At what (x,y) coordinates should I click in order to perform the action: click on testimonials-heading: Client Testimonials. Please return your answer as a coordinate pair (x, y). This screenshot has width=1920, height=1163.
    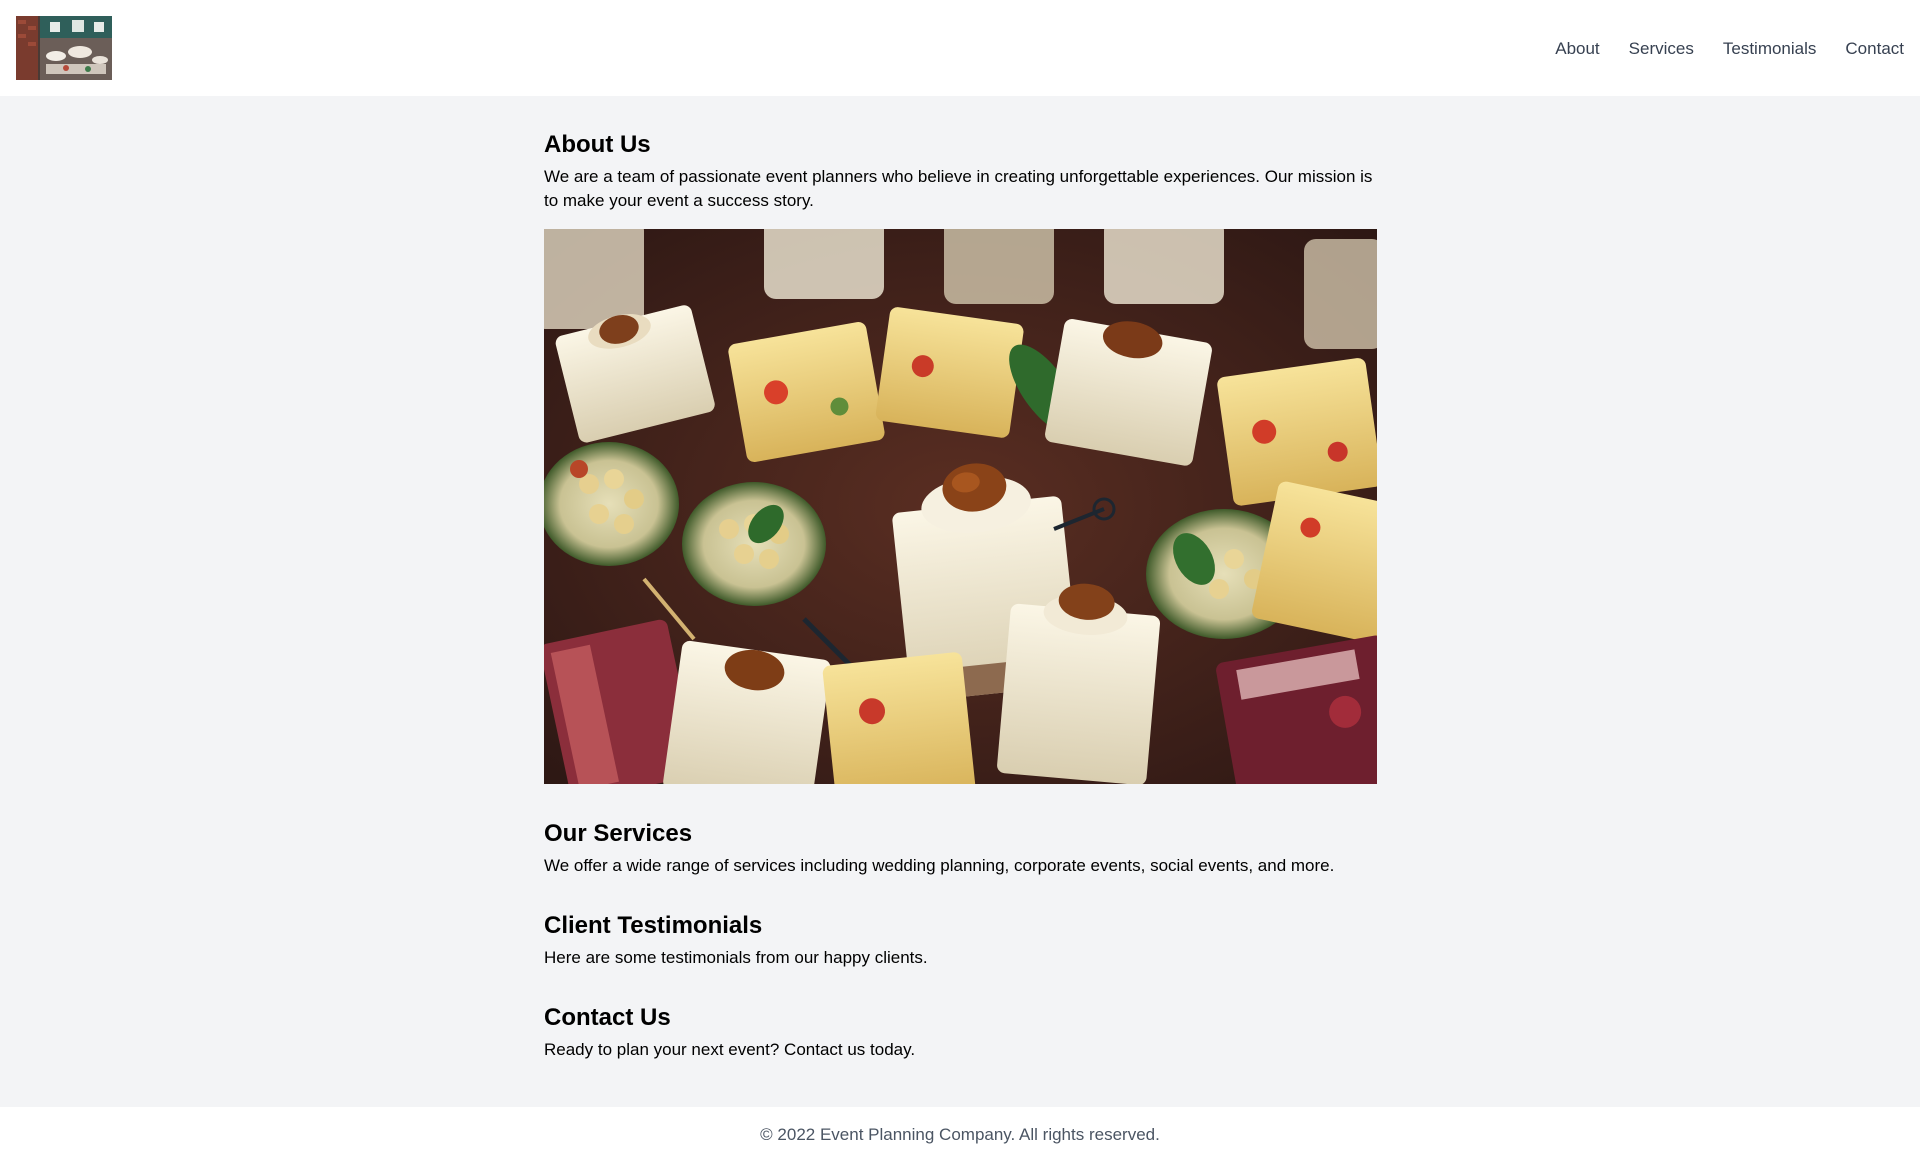
    Looking at the image, I should click on (653, 925).